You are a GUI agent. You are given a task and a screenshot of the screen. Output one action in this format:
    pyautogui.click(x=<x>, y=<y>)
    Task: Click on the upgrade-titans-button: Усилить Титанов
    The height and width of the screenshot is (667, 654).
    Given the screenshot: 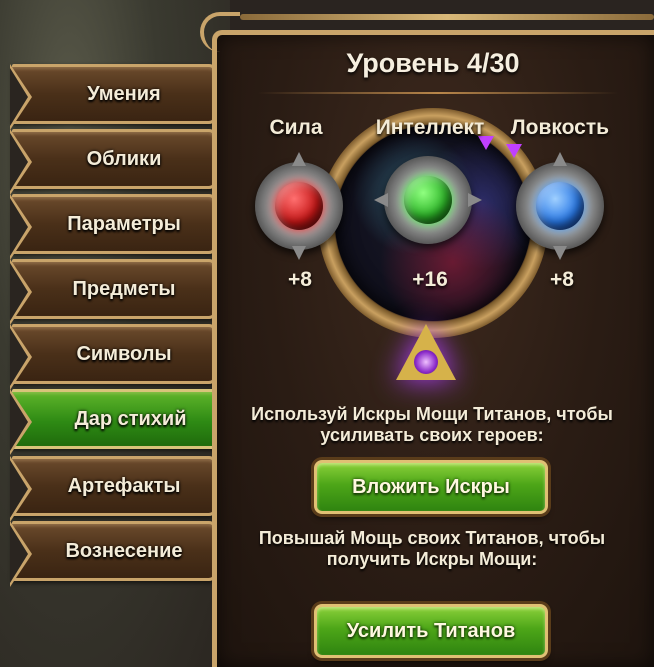 What is the action you would take?
    pyautogui.click(x=431, y=631)
    